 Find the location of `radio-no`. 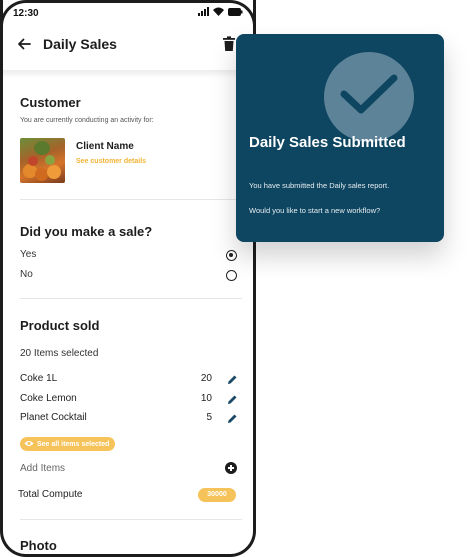

radio-no is located at coordinates (231, 275).